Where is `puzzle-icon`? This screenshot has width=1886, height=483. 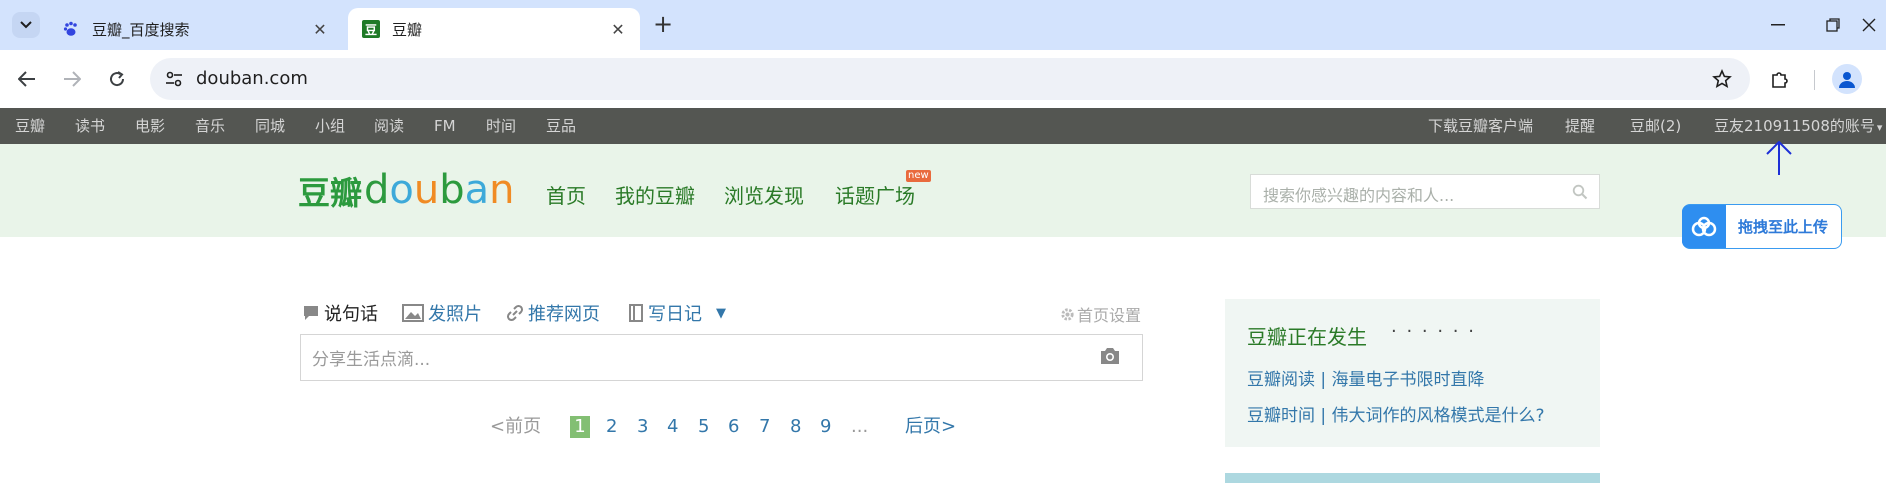
puzzle-icon is located at coordinates (1780, 80).